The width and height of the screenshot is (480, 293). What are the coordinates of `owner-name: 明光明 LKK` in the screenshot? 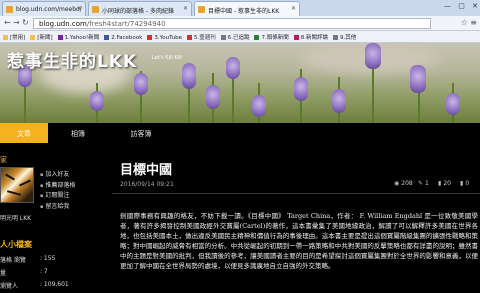 It's located at (15, 217).